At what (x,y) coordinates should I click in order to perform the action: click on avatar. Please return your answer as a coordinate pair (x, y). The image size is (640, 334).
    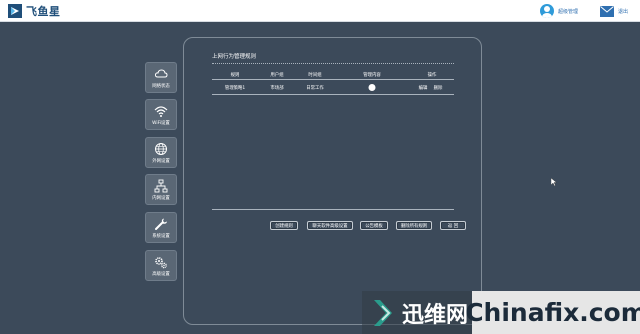
    Looking at the image, I should click on (546, 11).